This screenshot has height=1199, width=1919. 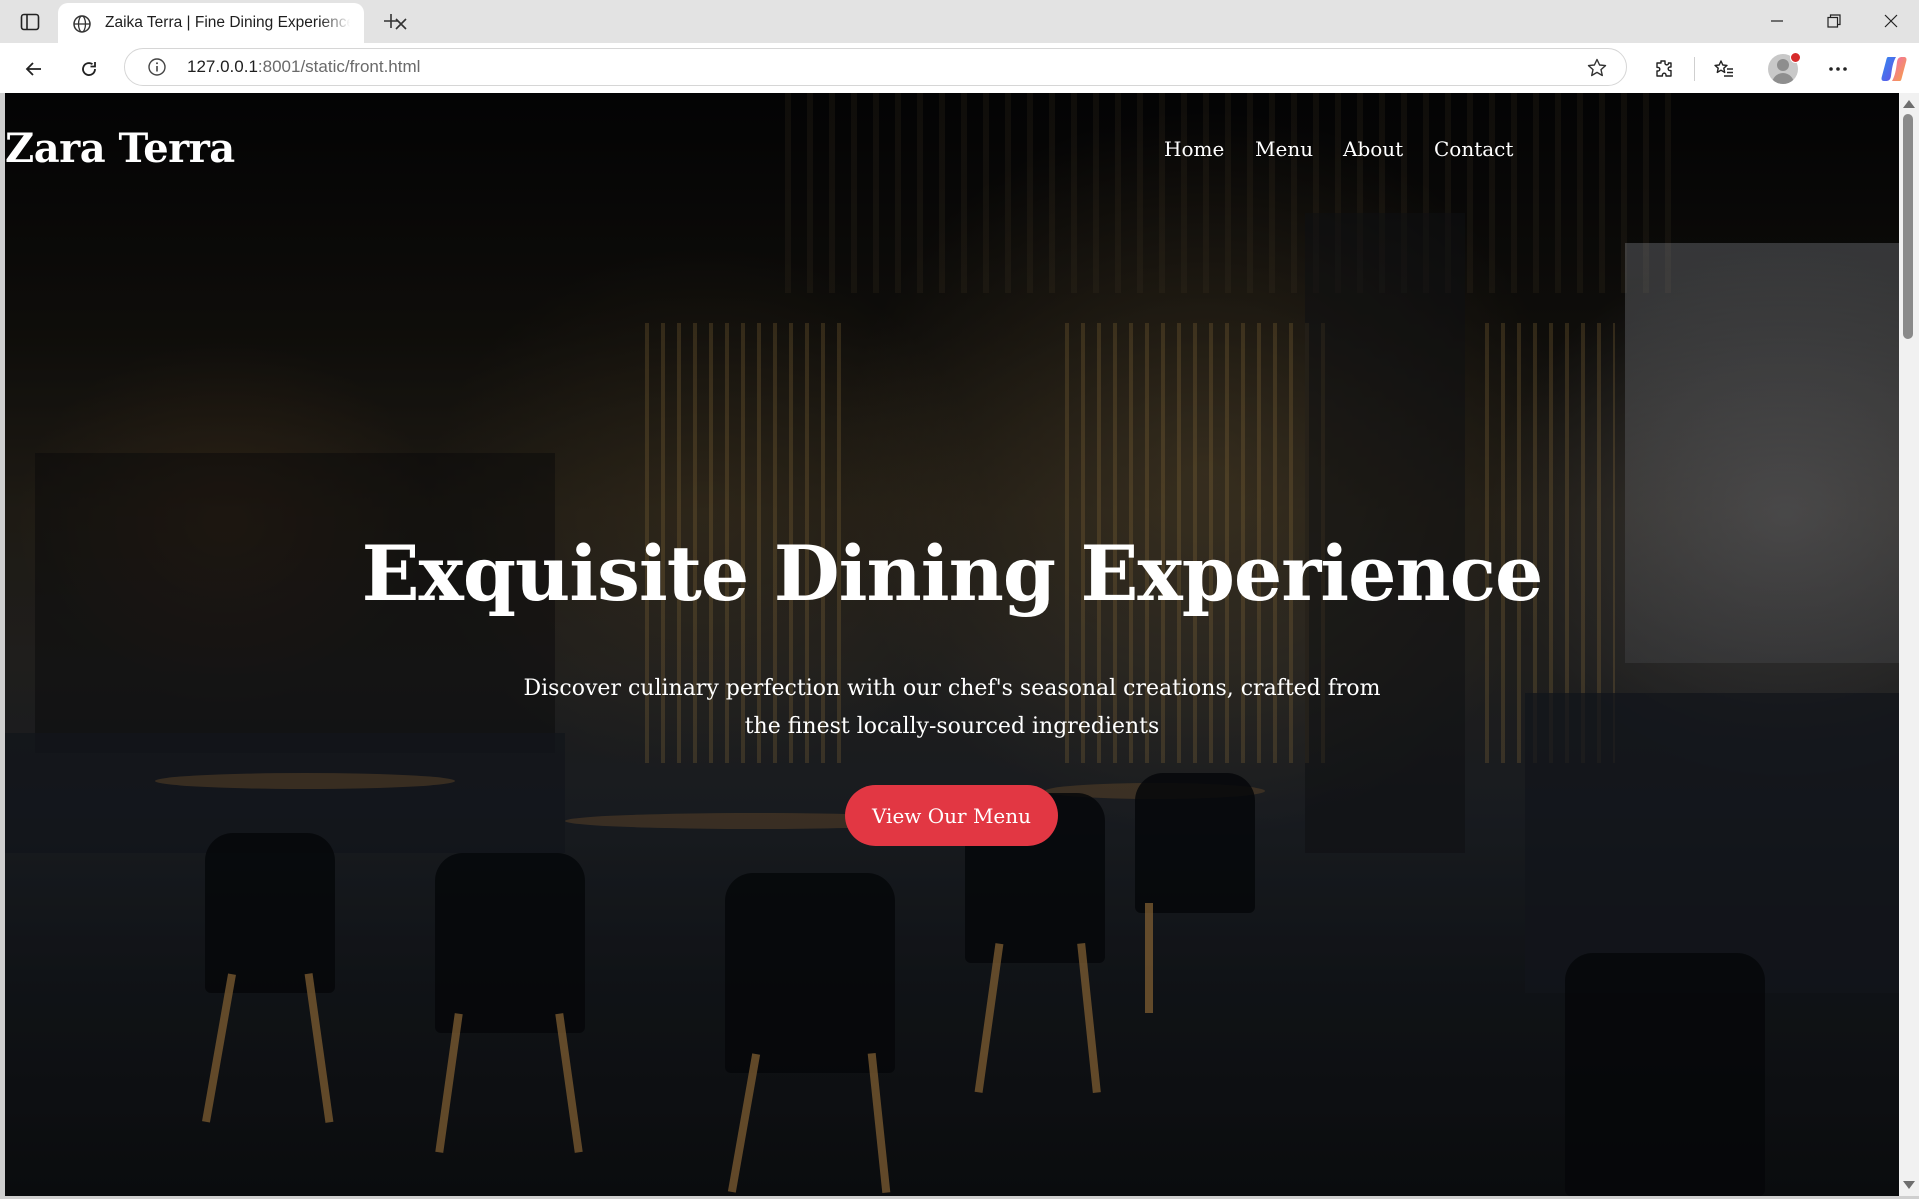 I want to click on restore-icon, so click(x=1834, y=21).